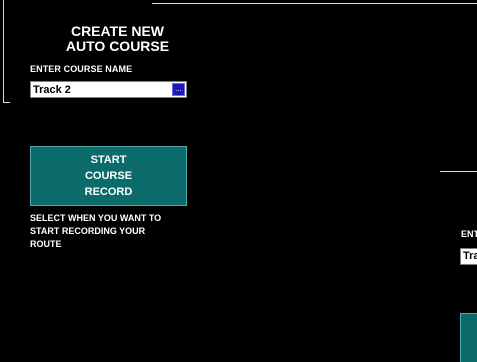  What do you see at coordinates (81, 69) in the screenshot?
I see `course-name-label: ENTER COURSE NAME` at bounding box center [81, 69].